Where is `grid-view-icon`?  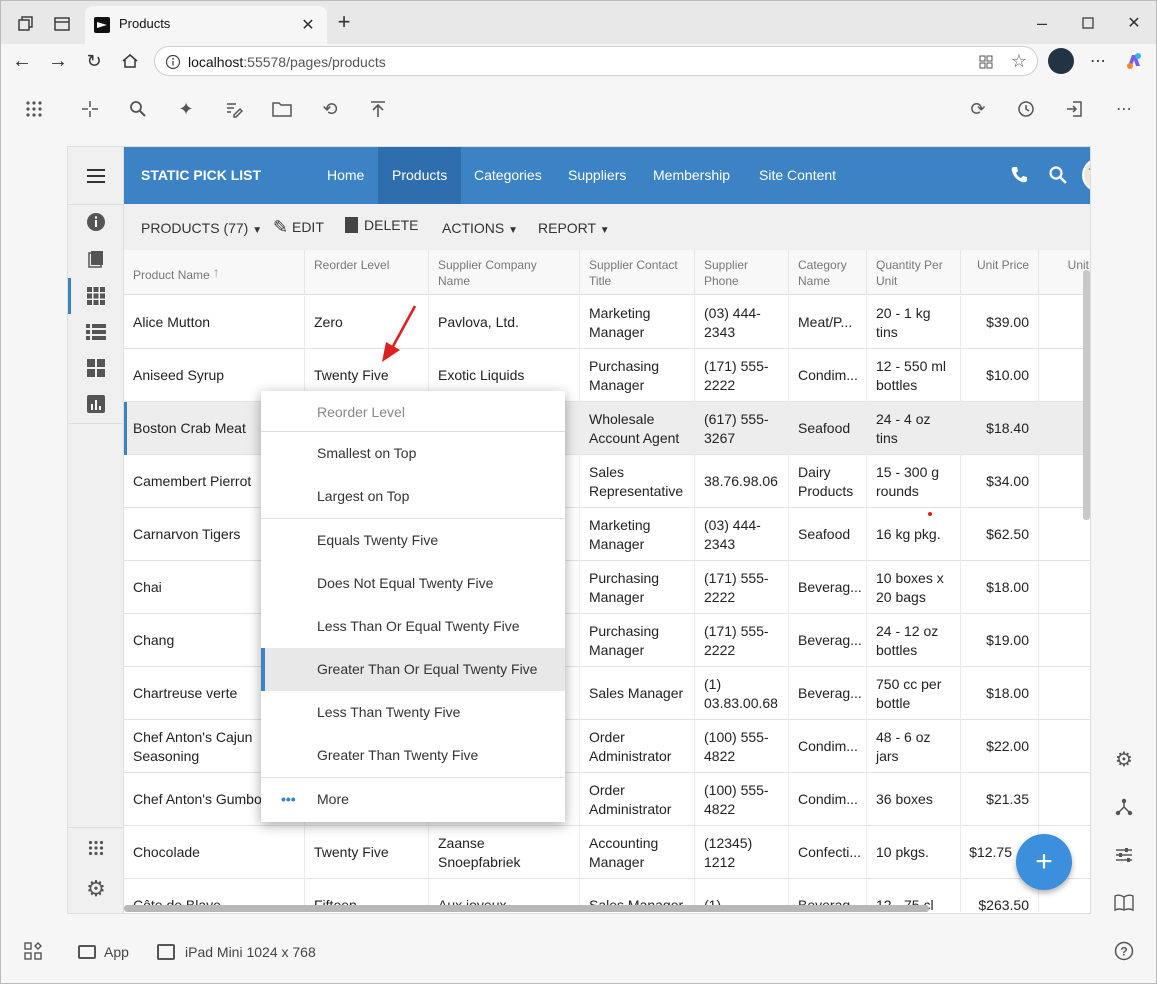 grid-view-icon is located at coordinates (96, 296).